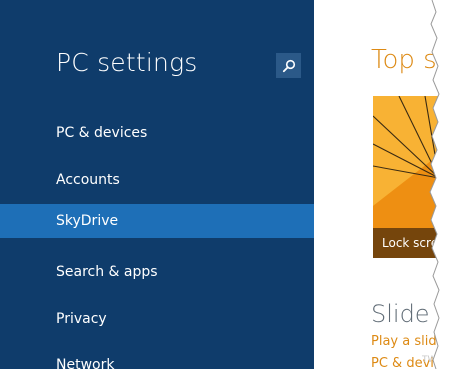 This screenshot has width=450, height=382. Describe the element at coordinates (157, 319) in the screenshot. I see `sidebar-item-privacy: Privacy` at that location.